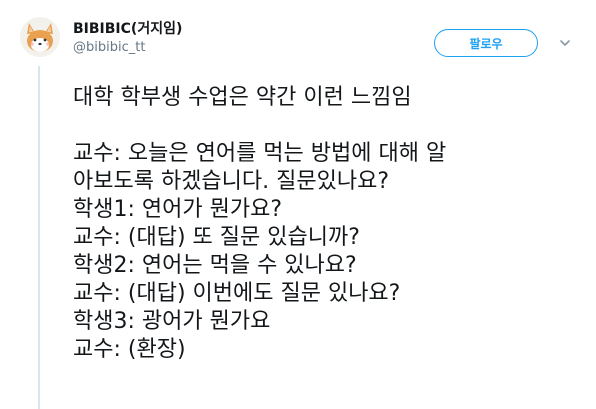 This screenshot has height=409, width=596. What do you see at coordinates (260, 153) in the screenshot?
I see `tweet-line-professor-1a: 교수: 오늘은 연어를 먹는 방법에 대해 알` at bounding box center [260, 153].